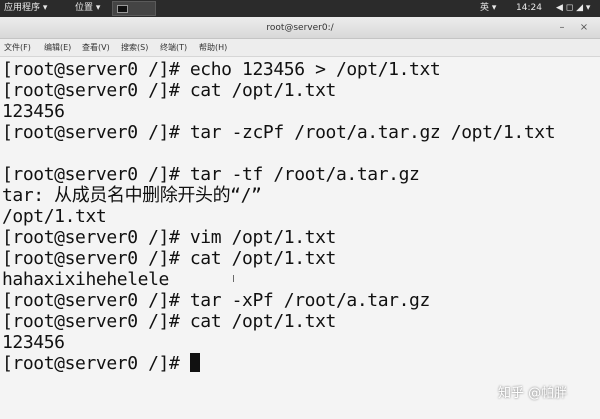 The width and height of the screenshot is (600, 419). What do you see at coordinates (57, 48) in the screenshot?
I see `menu-edit: 编辑(E)` at bounding box center [57, 48].